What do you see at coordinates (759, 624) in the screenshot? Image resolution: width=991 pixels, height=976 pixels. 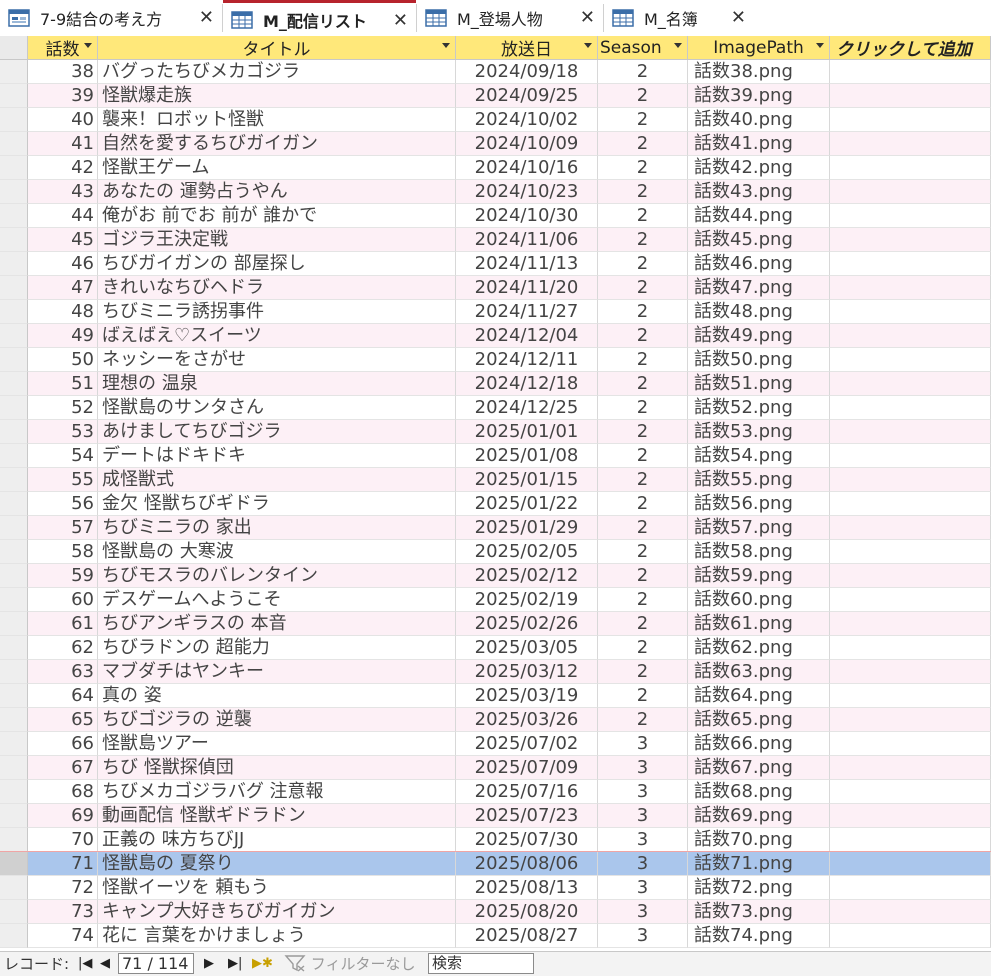 I see `cell-imagepath: 話数61.png` at bounding box center [759, 624].